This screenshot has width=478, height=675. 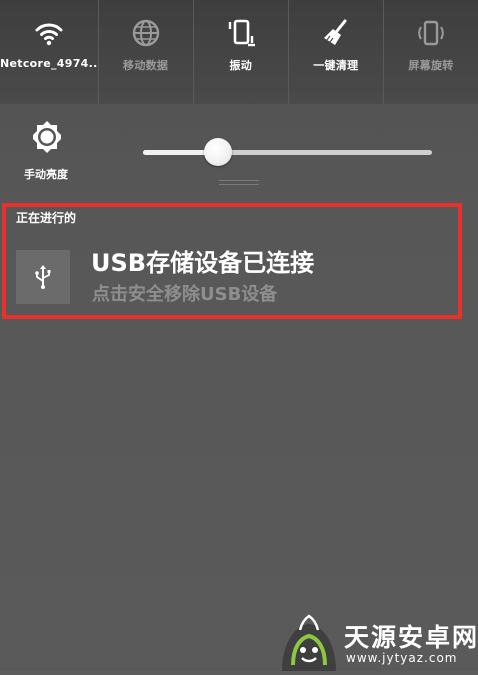 I want to click on watermark-logo-icon, so click(x=309, y=640).